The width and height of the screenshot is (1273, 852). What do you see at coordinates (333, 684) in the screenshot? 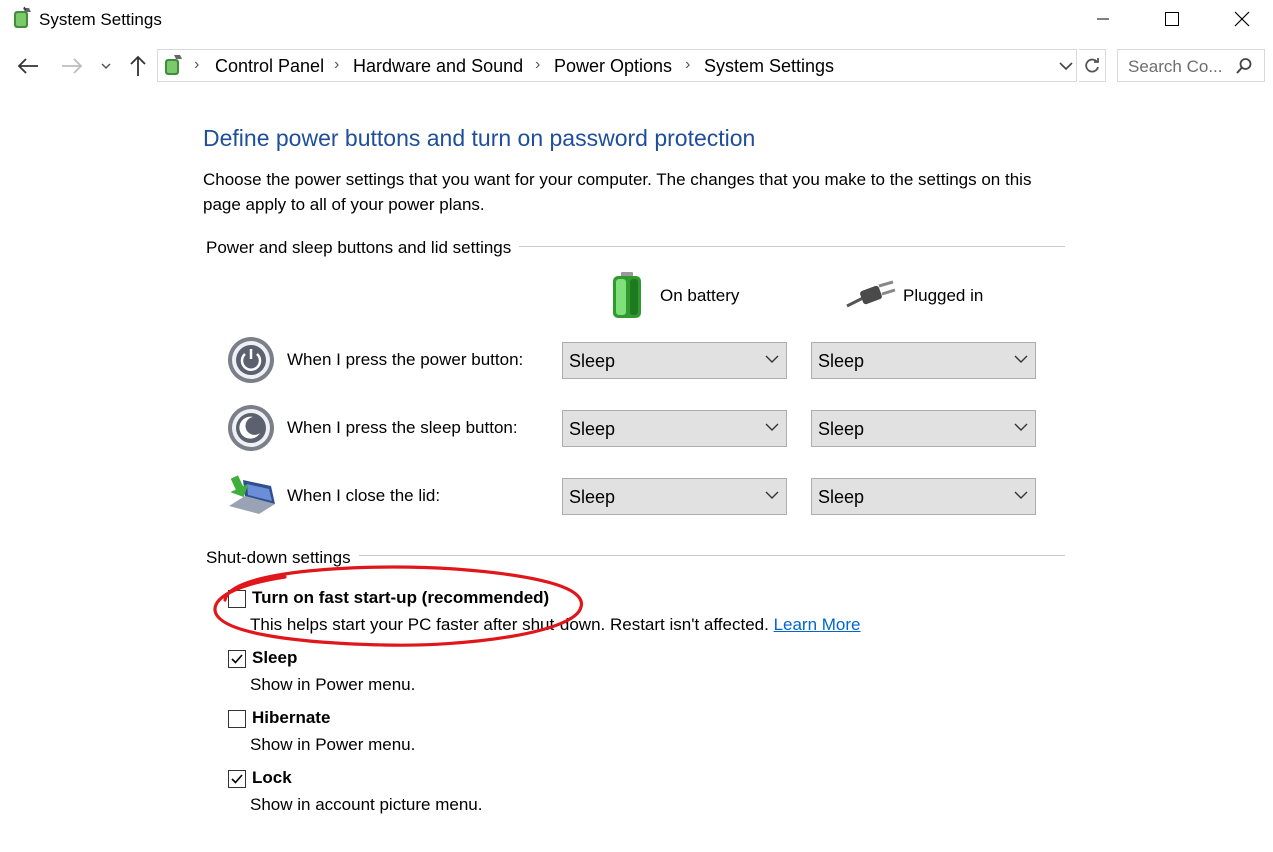
I see `sleep-description: Show in Power menu.` at bounding box center [333, 684].